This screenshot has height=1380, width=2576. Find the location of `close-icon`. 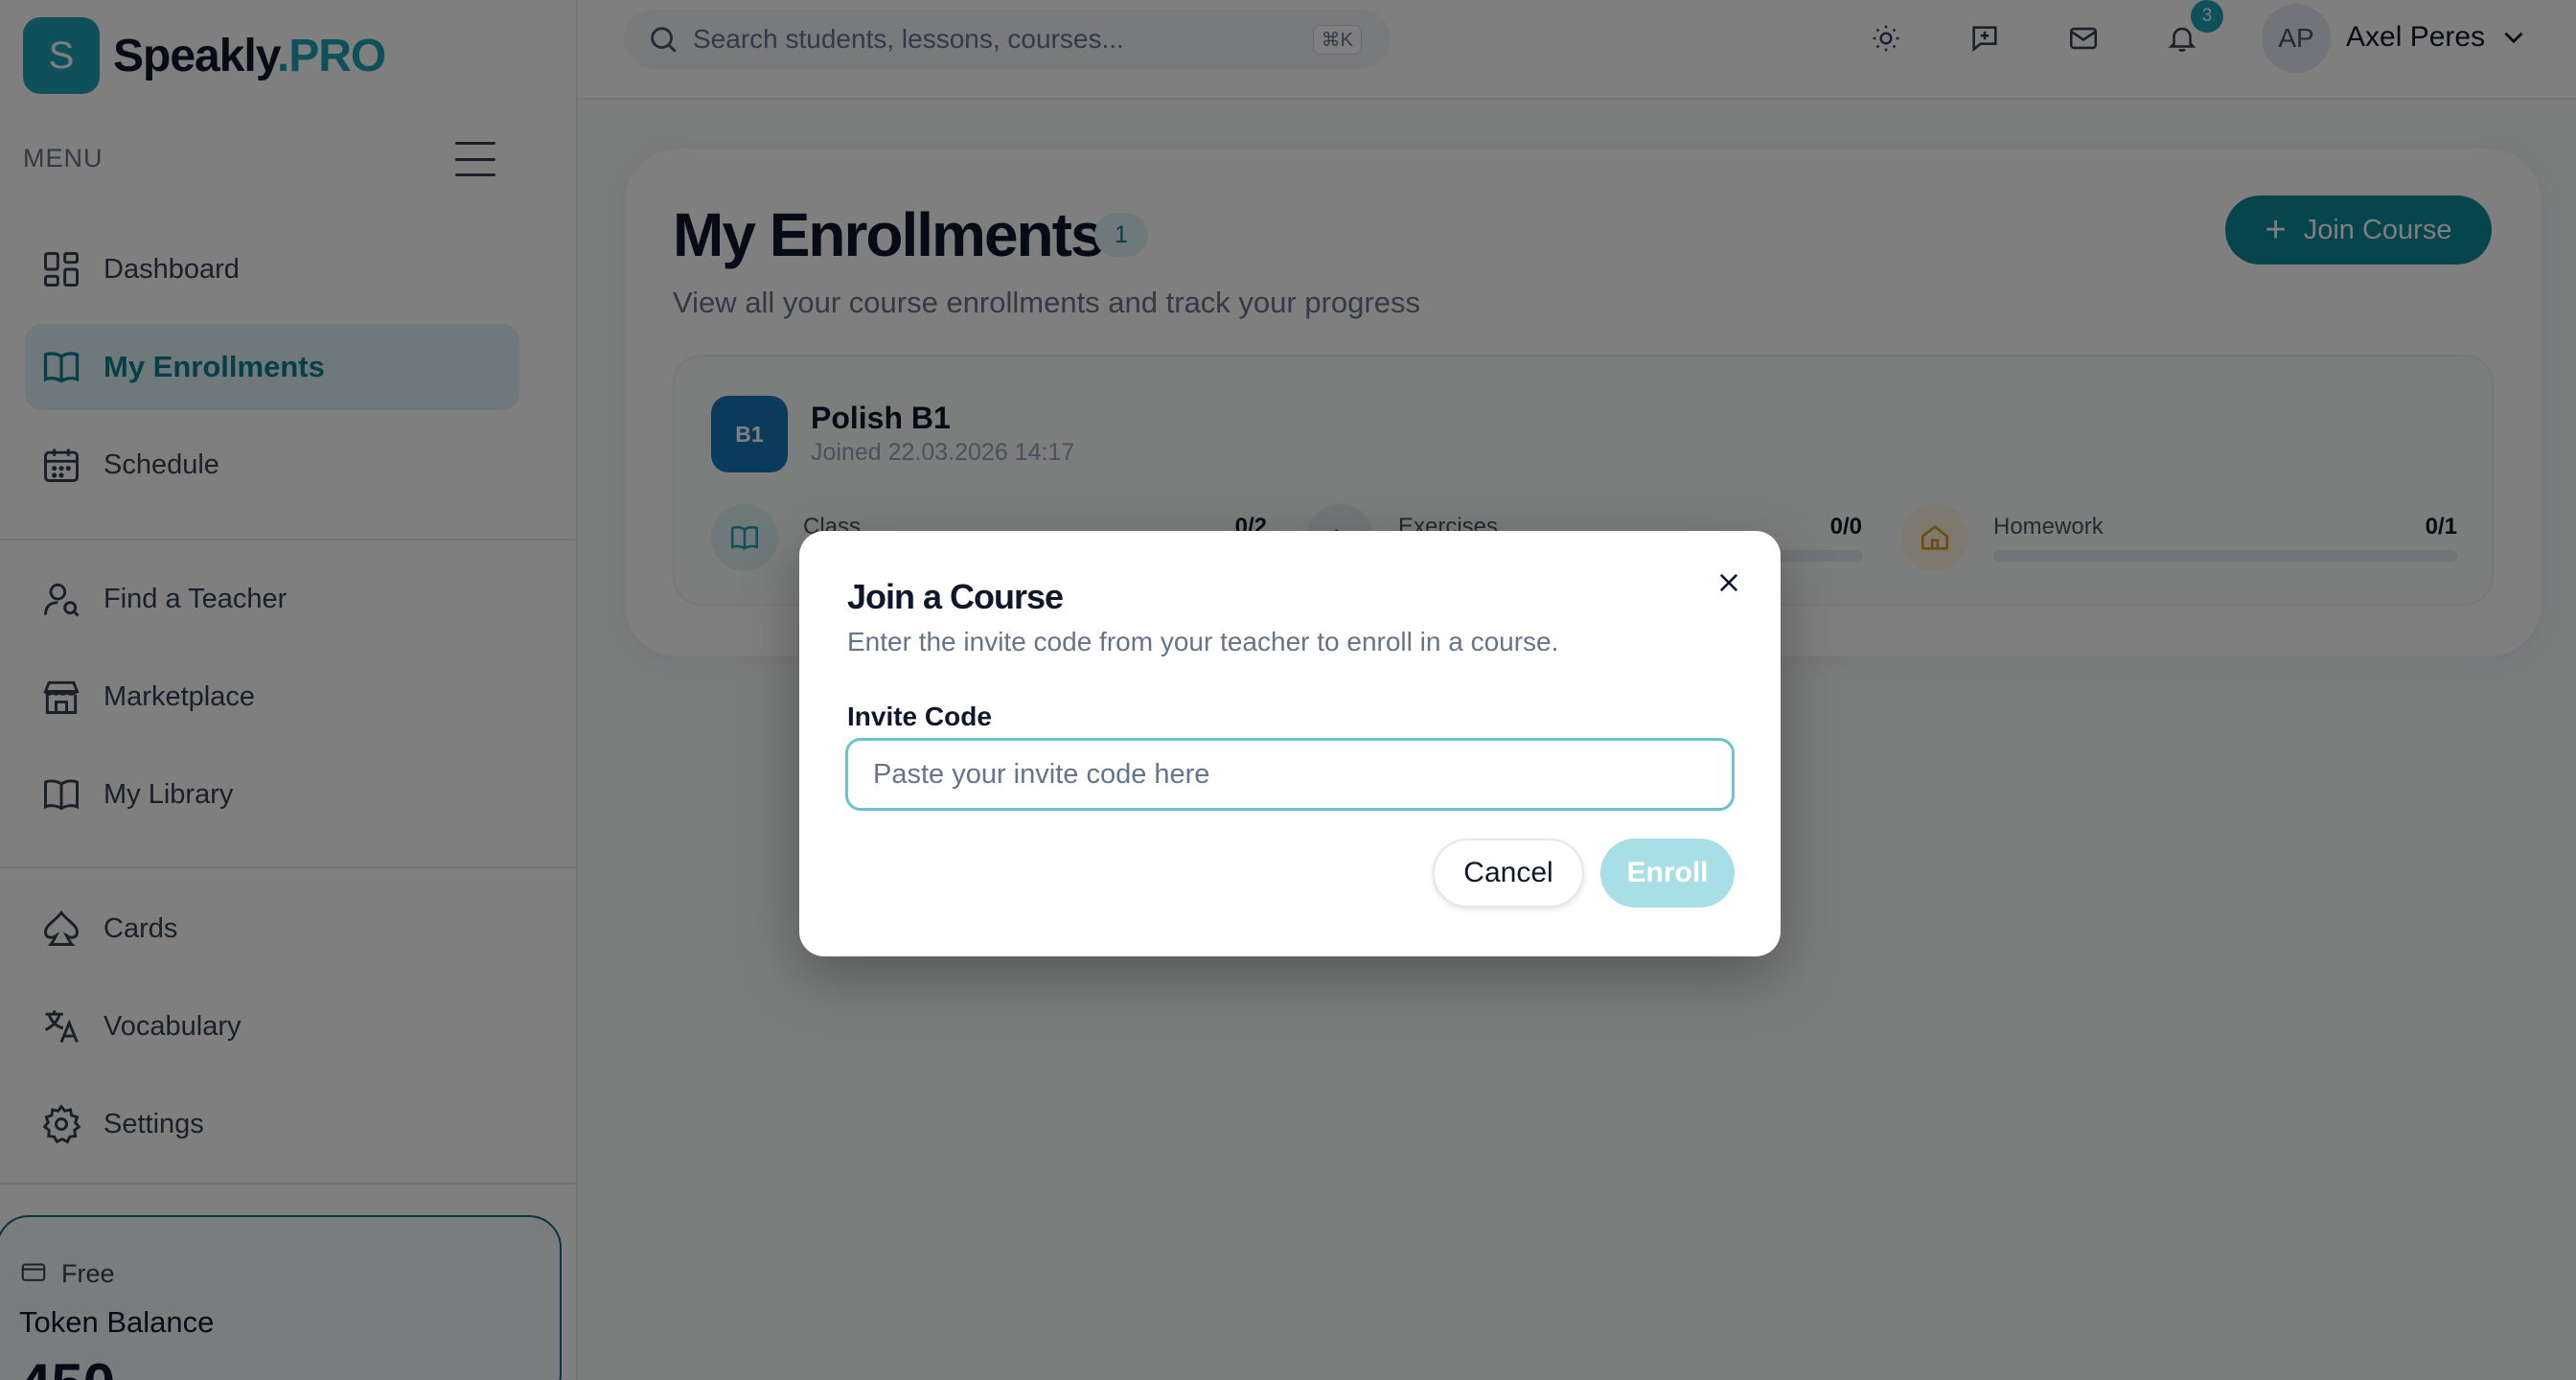

close-icon is located at coordinates (1729, 582).